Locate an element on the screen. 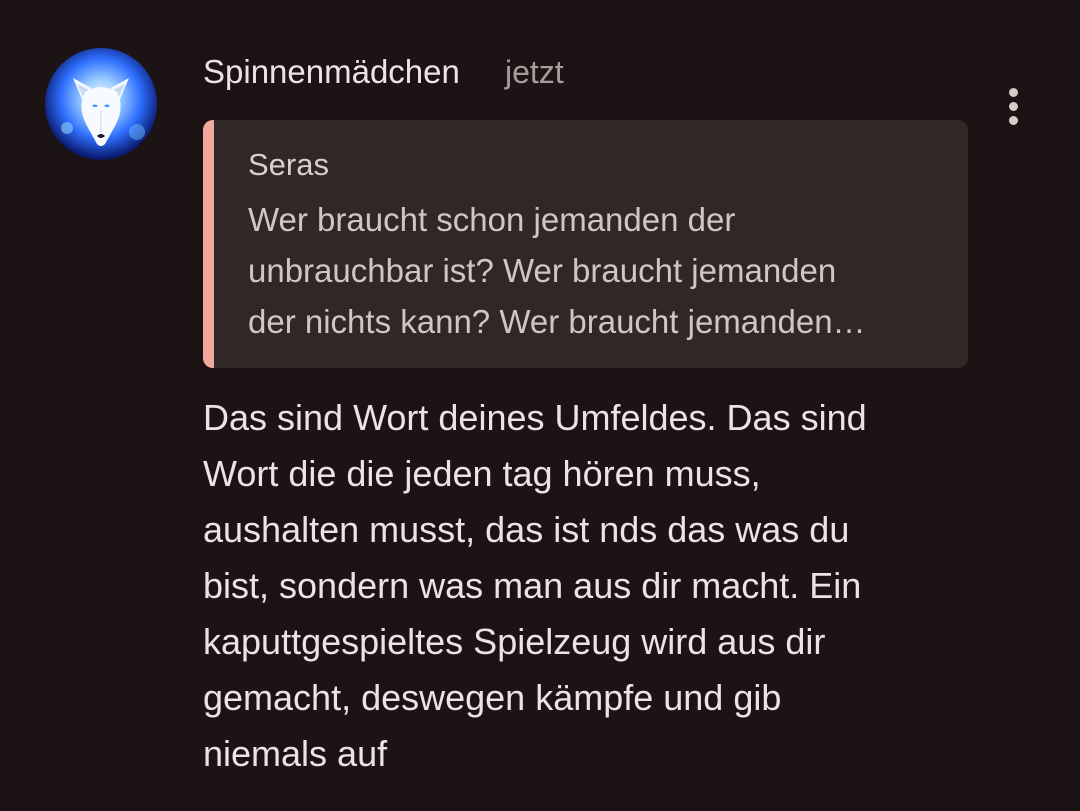  comment-timestamp: jetzt is located at coordinates (534, 72).